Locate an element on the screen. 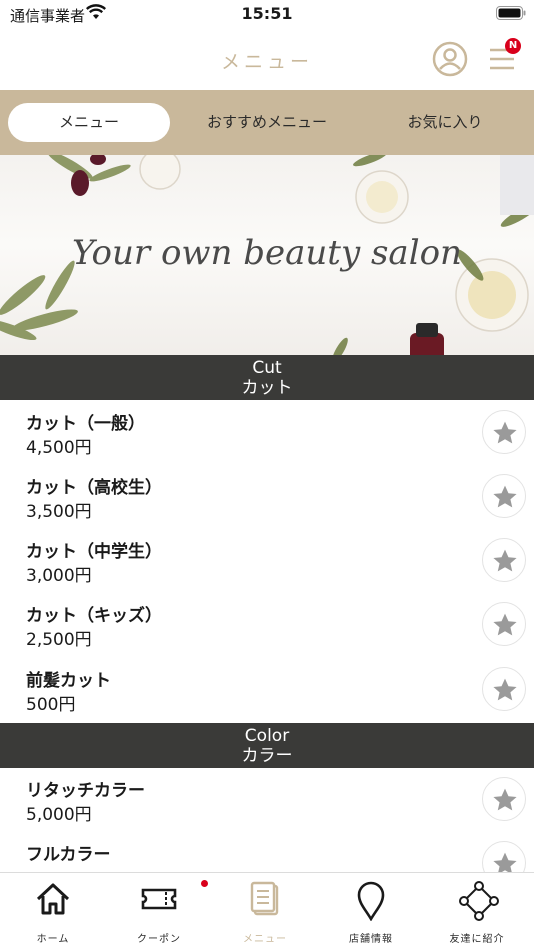 This screenshot has width=534, height=950. item-price: 2,500円 is located at coordinates (59, 640).